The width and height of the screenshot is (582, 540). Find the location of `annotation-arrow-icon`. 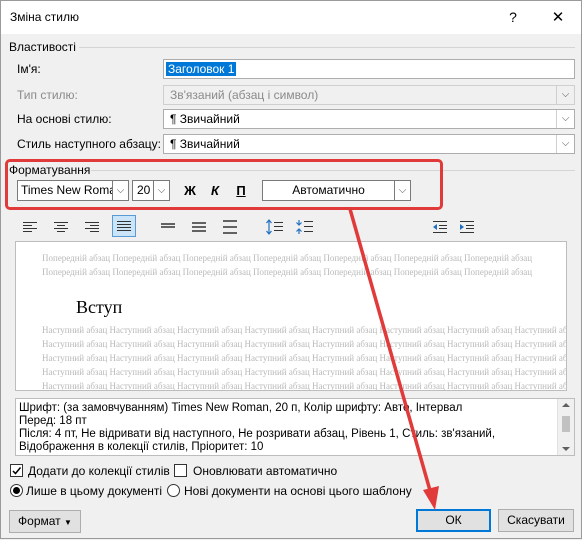

annotation-arrow-icon is located at coordinates (393, 358).